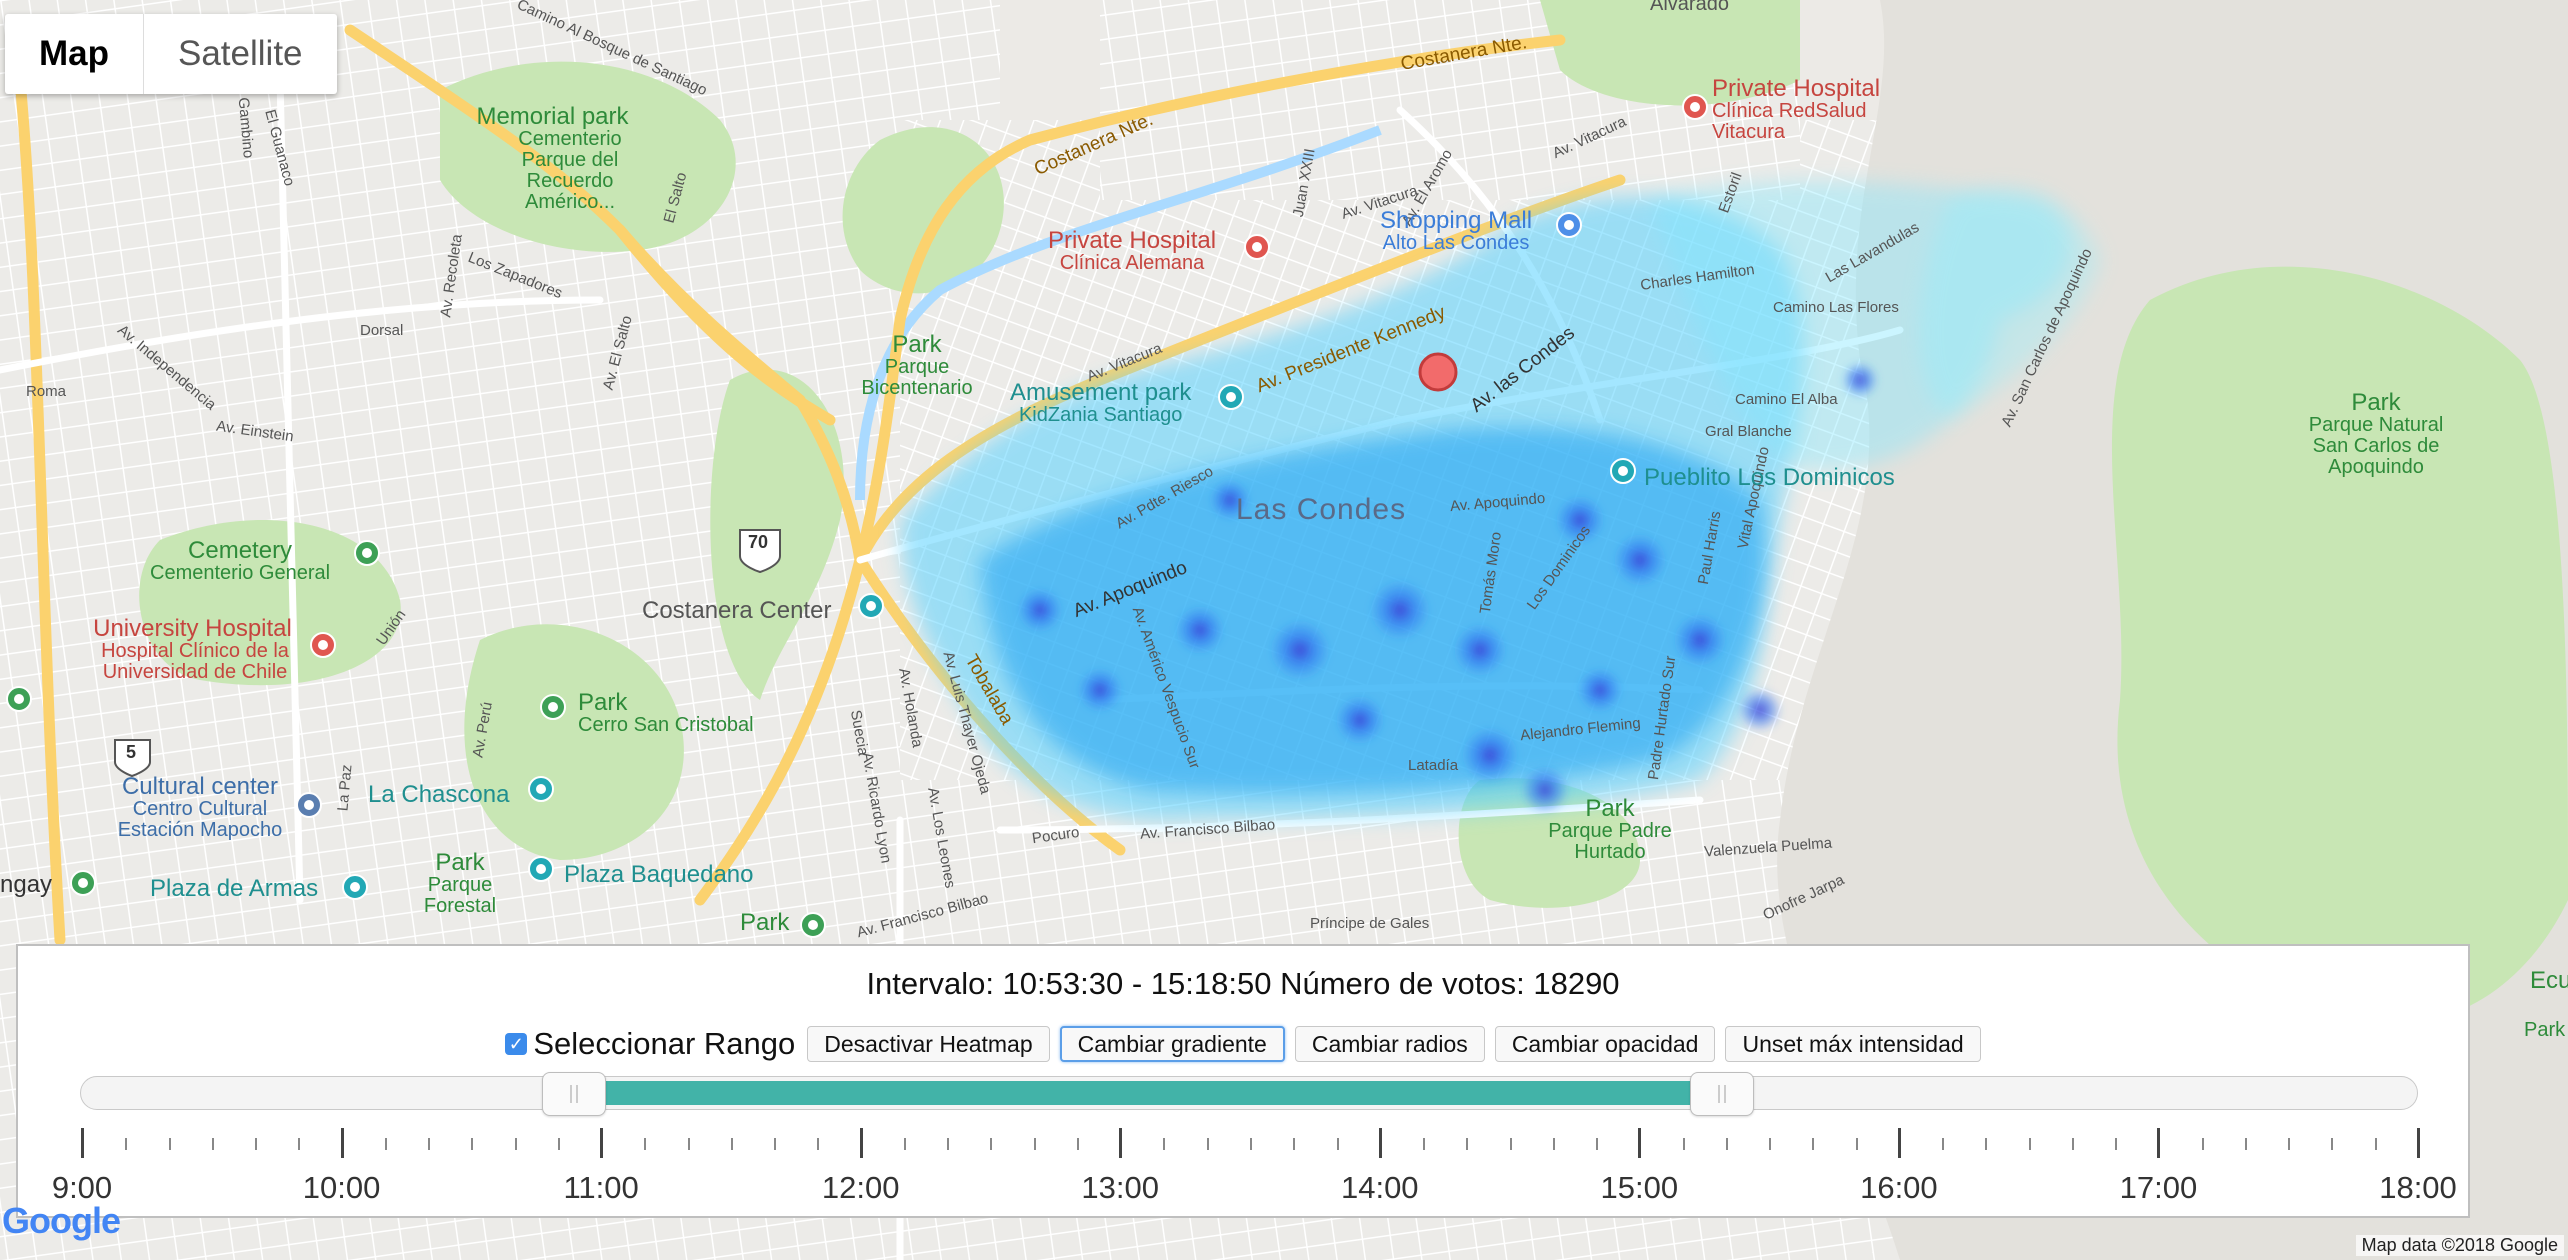 The width and height of the screenshot is (2568, 1260). I want to click on street-label: Latadía, so click(1433, 765).